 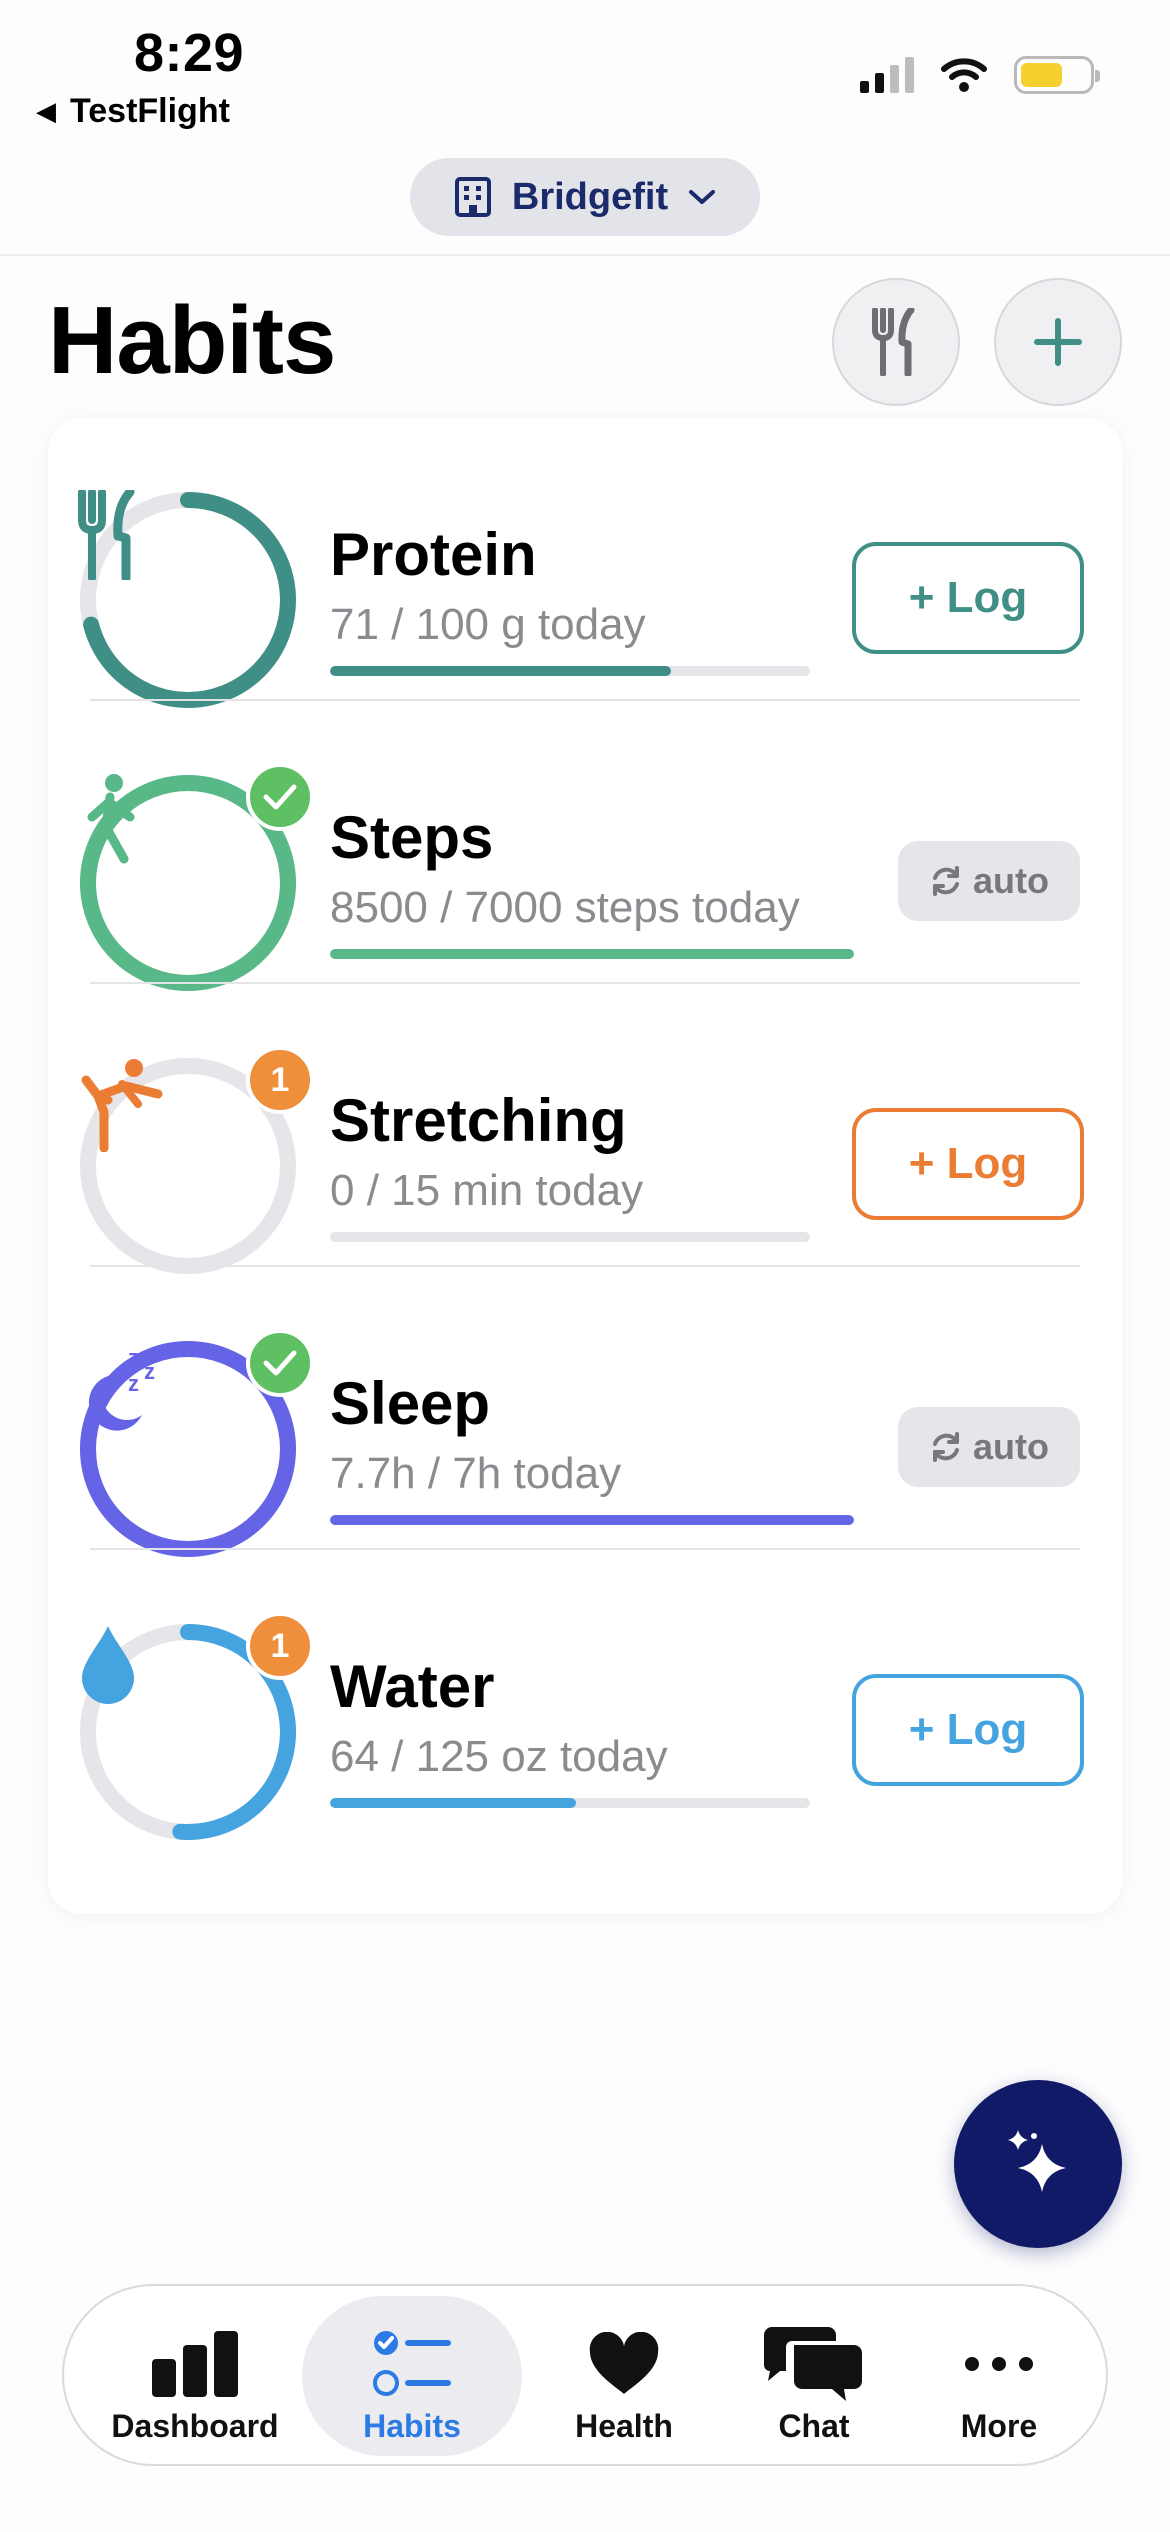 I want to click on habit-row-water: 1 Water 64 / 125 oz today + Log, so click(x=585, y=1695).